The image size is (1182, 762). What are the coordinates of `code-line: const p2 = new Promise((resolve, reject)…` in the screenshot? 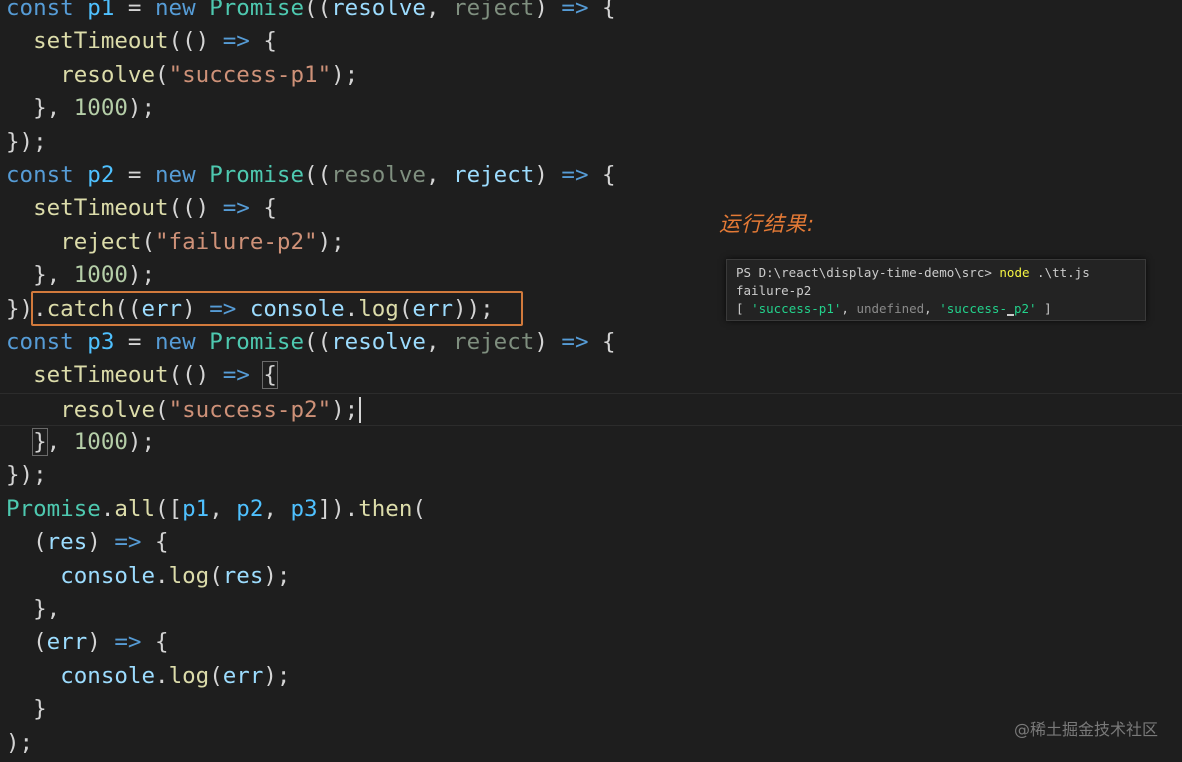 It's located at (591, 175).